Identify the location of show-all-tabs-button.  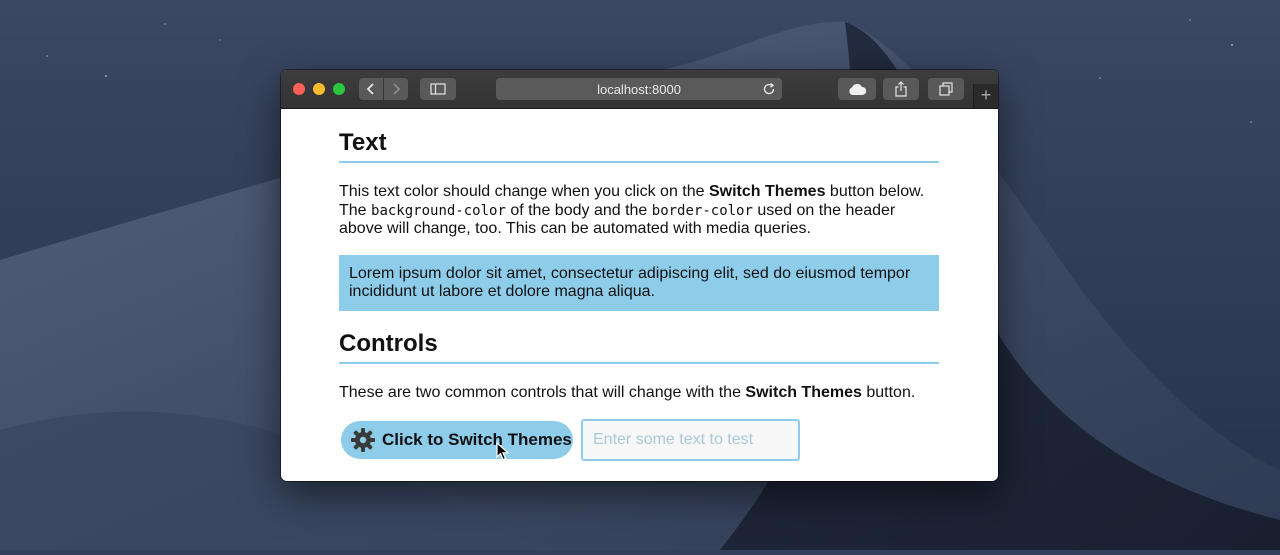
(946, 89).